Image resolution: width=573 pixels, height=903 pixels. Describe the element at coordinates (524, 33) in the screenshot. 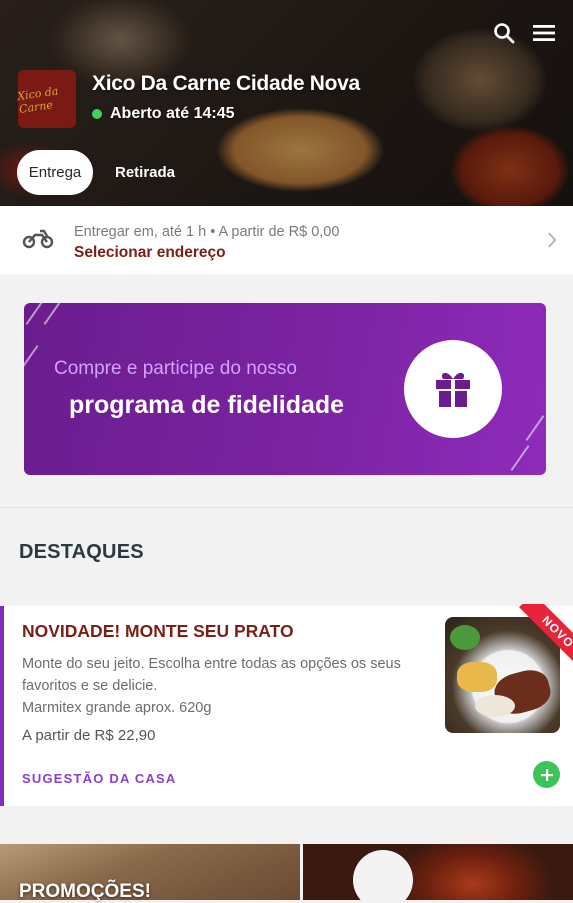

I see `header-actions` at that location.